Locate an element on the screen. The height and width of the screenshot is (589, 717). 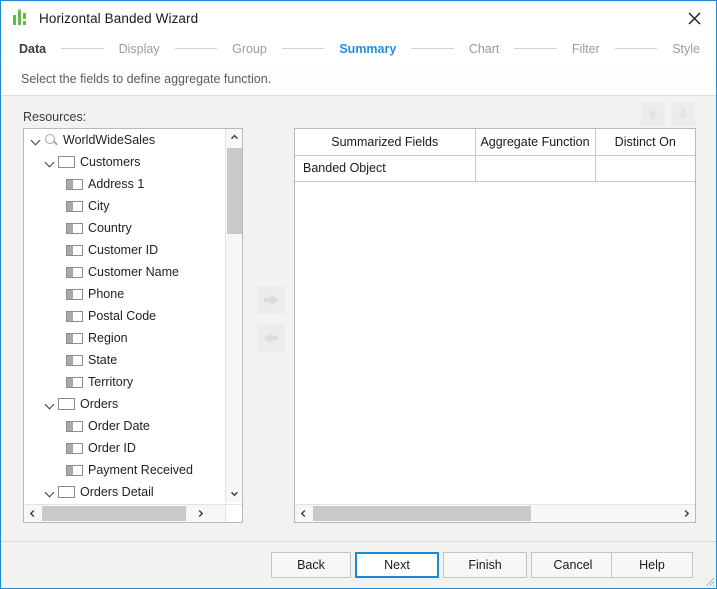
add-field-button is located at coordinates (271, 300).